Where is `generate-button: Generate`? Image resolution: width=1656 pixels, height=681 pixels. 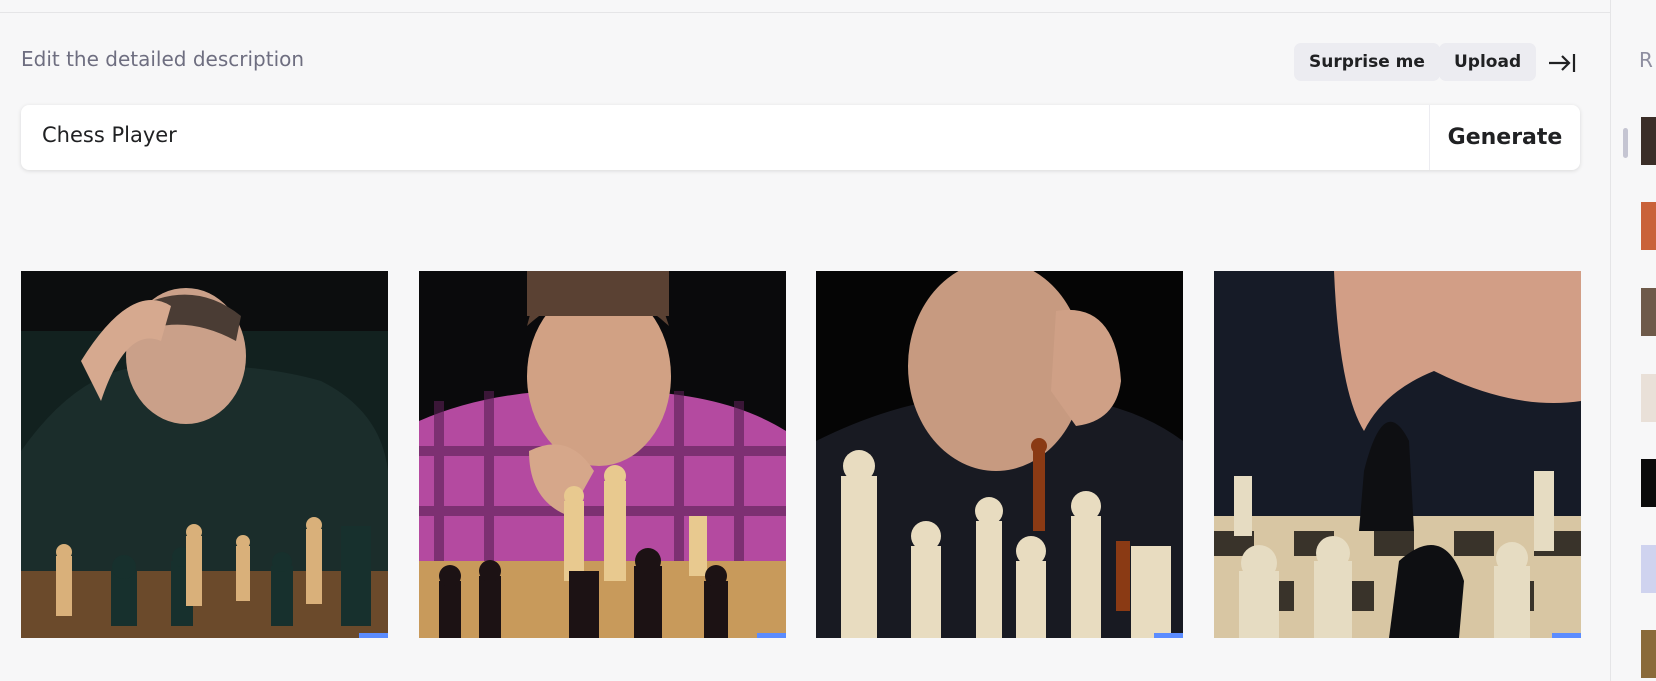 generate-button: Generate is located at coordinates (1505, 137).